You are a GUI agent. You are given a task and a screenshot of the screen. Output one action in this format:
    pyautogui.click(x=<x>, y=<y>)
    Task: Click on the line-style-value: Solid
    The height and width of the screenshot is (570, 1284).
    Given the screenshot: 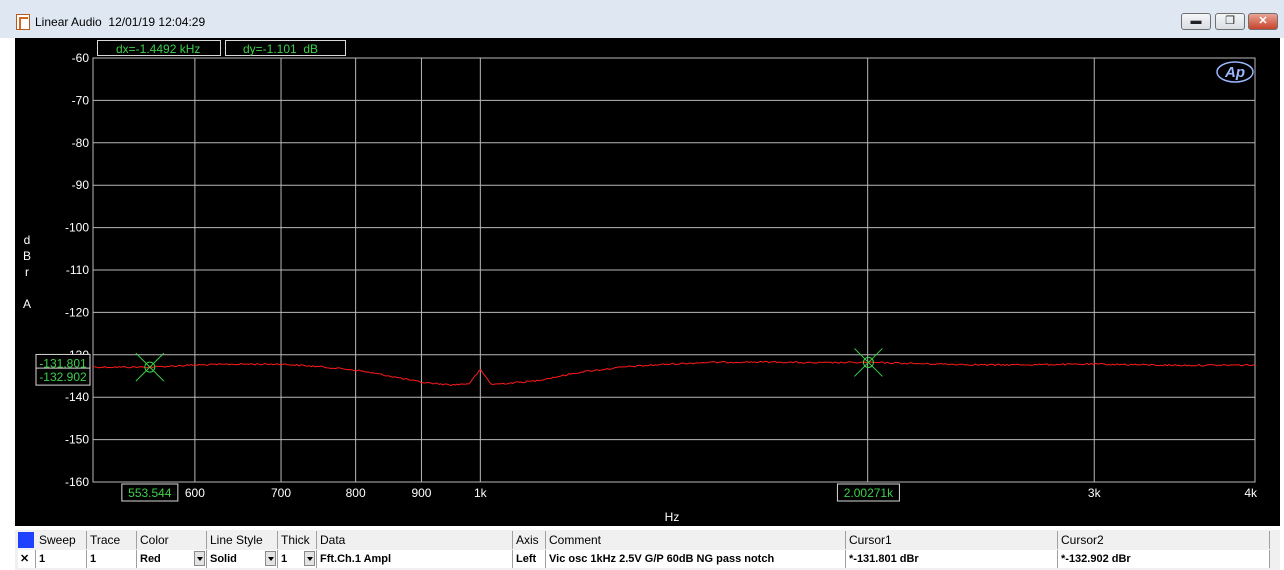 What is the action you would take?
    pyautogui.click(x=223, y=559)
    